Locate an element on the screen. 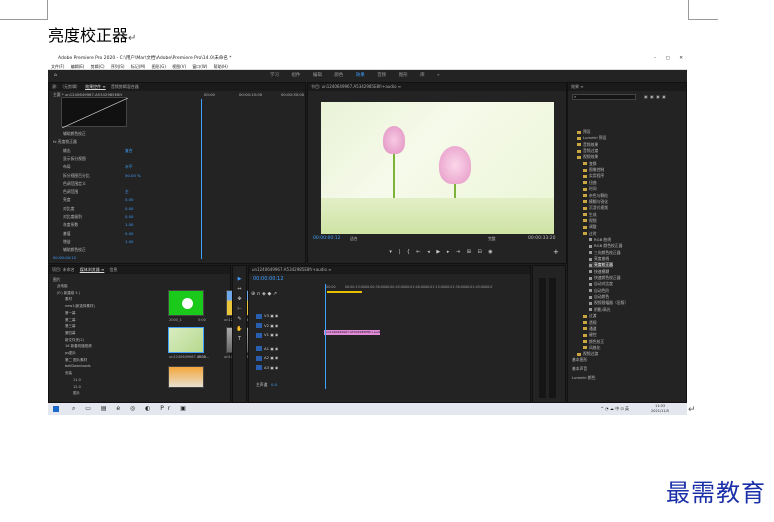  slip-tool-icon: ⊢ is located at coordinates (239, 309).